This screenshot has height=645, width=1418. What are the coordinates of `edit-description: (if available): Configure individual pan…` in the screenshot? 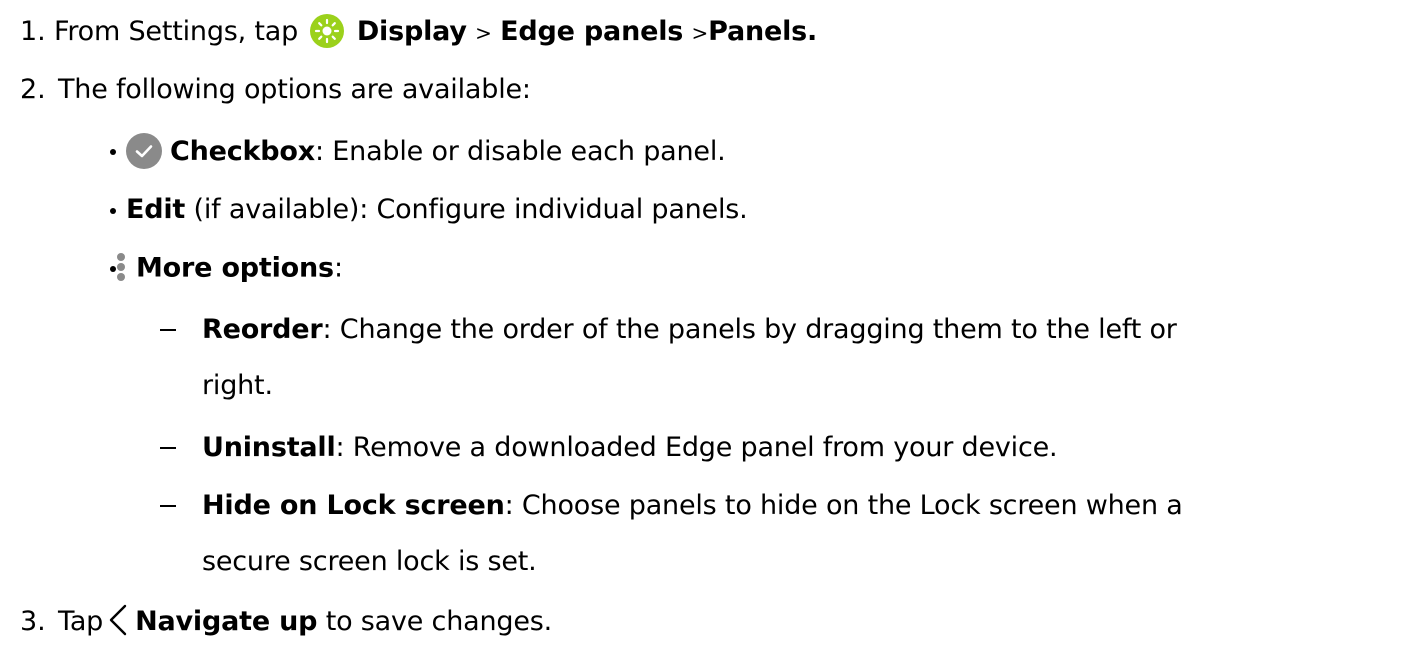 It's located at (466, 209).